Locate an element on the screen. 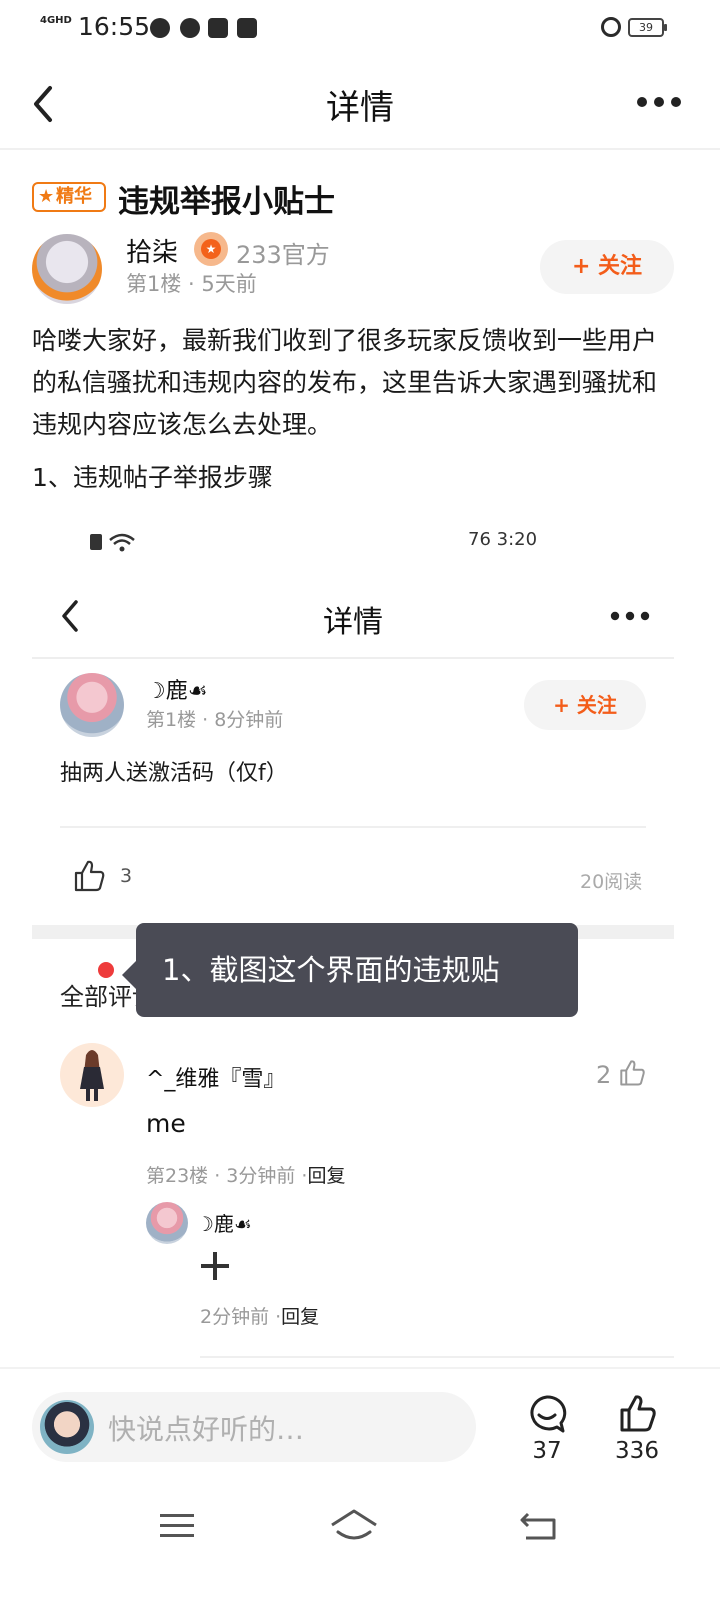  author-tag: 233官方 is located at coordinates (283, 255).